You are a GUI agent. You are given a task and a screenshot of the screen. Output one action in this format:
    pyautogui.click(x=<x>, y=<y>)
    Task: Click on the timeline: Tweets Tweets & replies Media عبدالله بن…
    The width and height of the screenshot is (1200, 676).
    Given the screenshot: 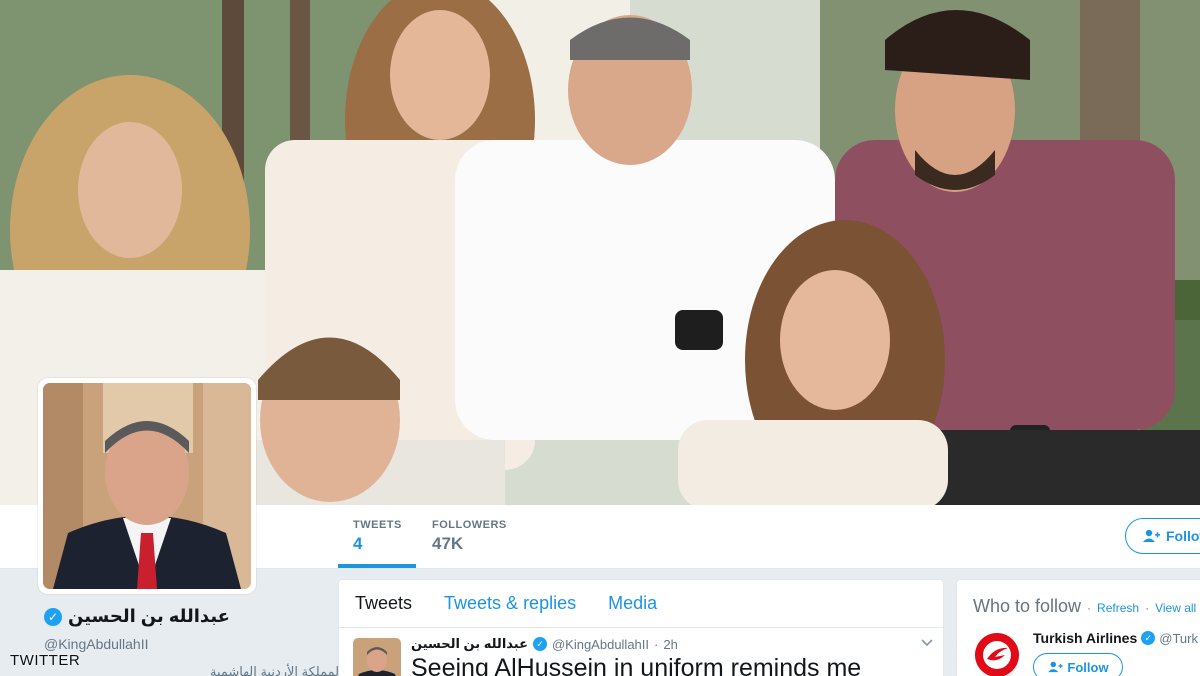 What is the action you would take?
    pyautogui.click(x=641, y=627)
    